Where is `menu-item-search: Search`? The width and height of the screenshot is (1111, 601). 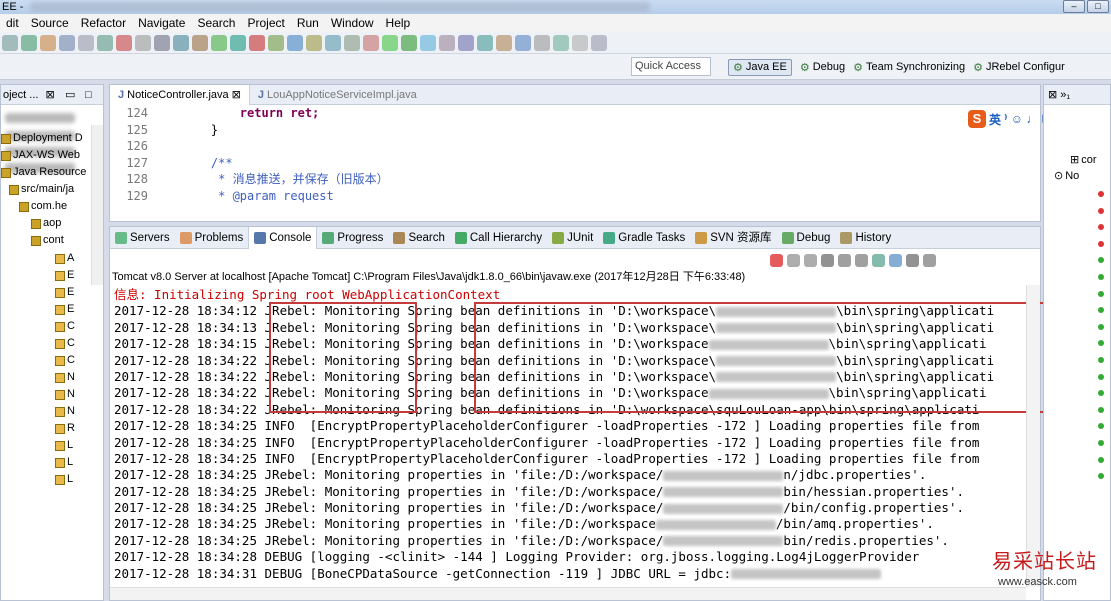
menu-item-search: Search is located at coordinates (216, 23).